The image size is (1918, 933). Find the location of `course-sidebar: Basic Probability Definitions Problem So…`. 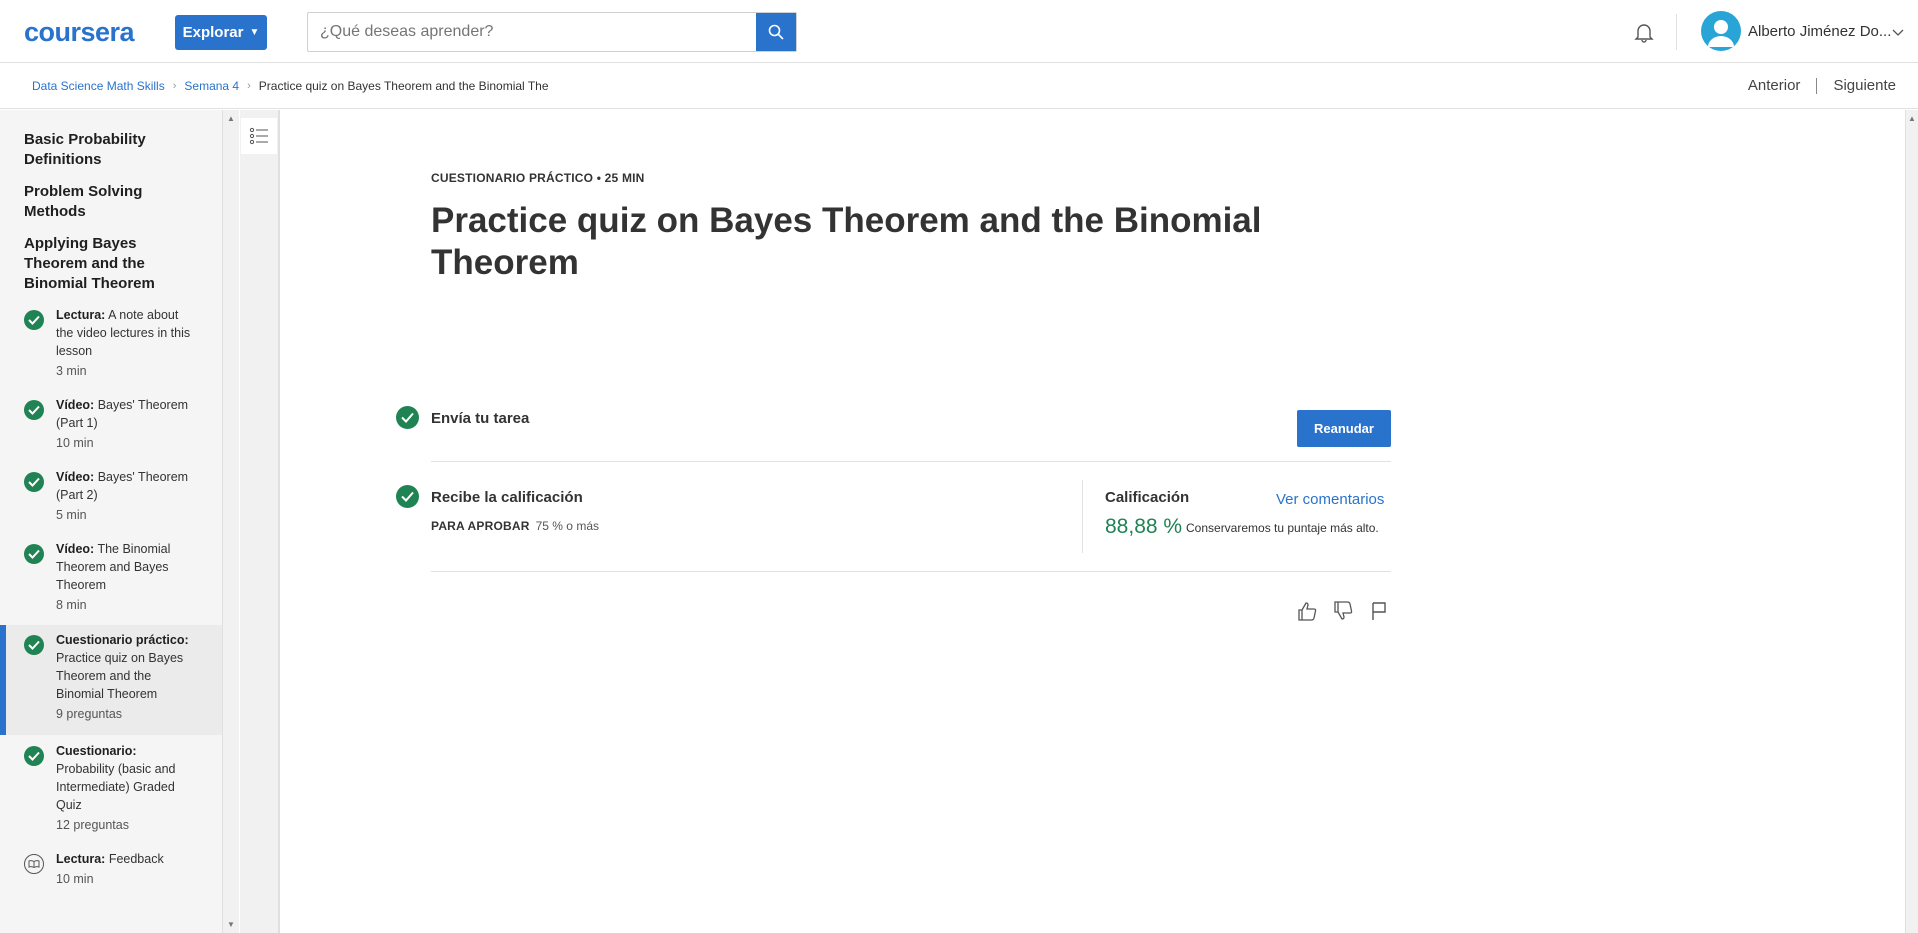

course-sidebar: Basic Probability Definitions Problem So… is located at coordinates (111, 521).